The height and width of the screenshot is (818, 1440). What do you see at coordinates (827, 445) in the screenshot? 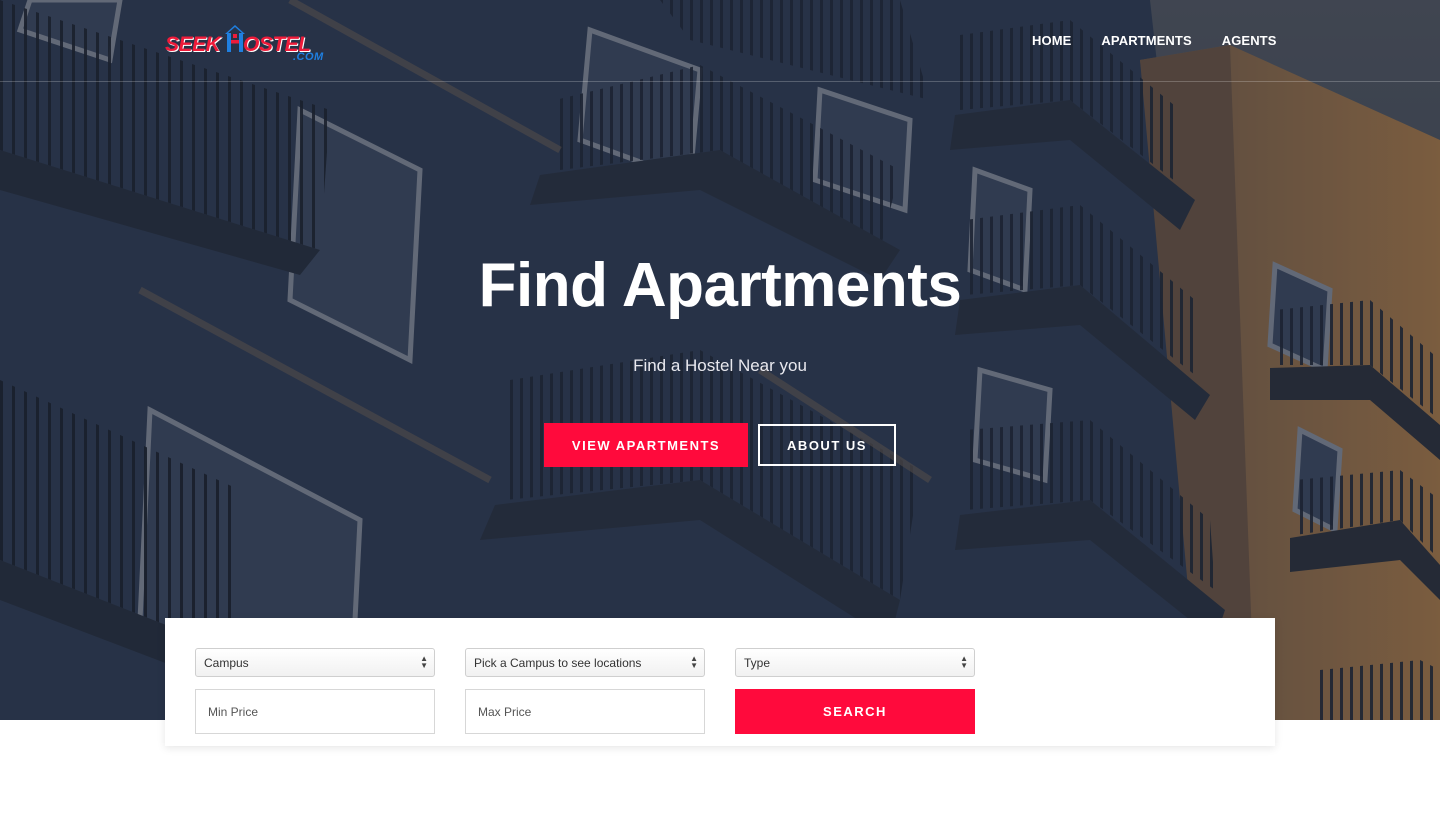
I see `about-us-button: ABOUT US` at bounding box center [827, 445].